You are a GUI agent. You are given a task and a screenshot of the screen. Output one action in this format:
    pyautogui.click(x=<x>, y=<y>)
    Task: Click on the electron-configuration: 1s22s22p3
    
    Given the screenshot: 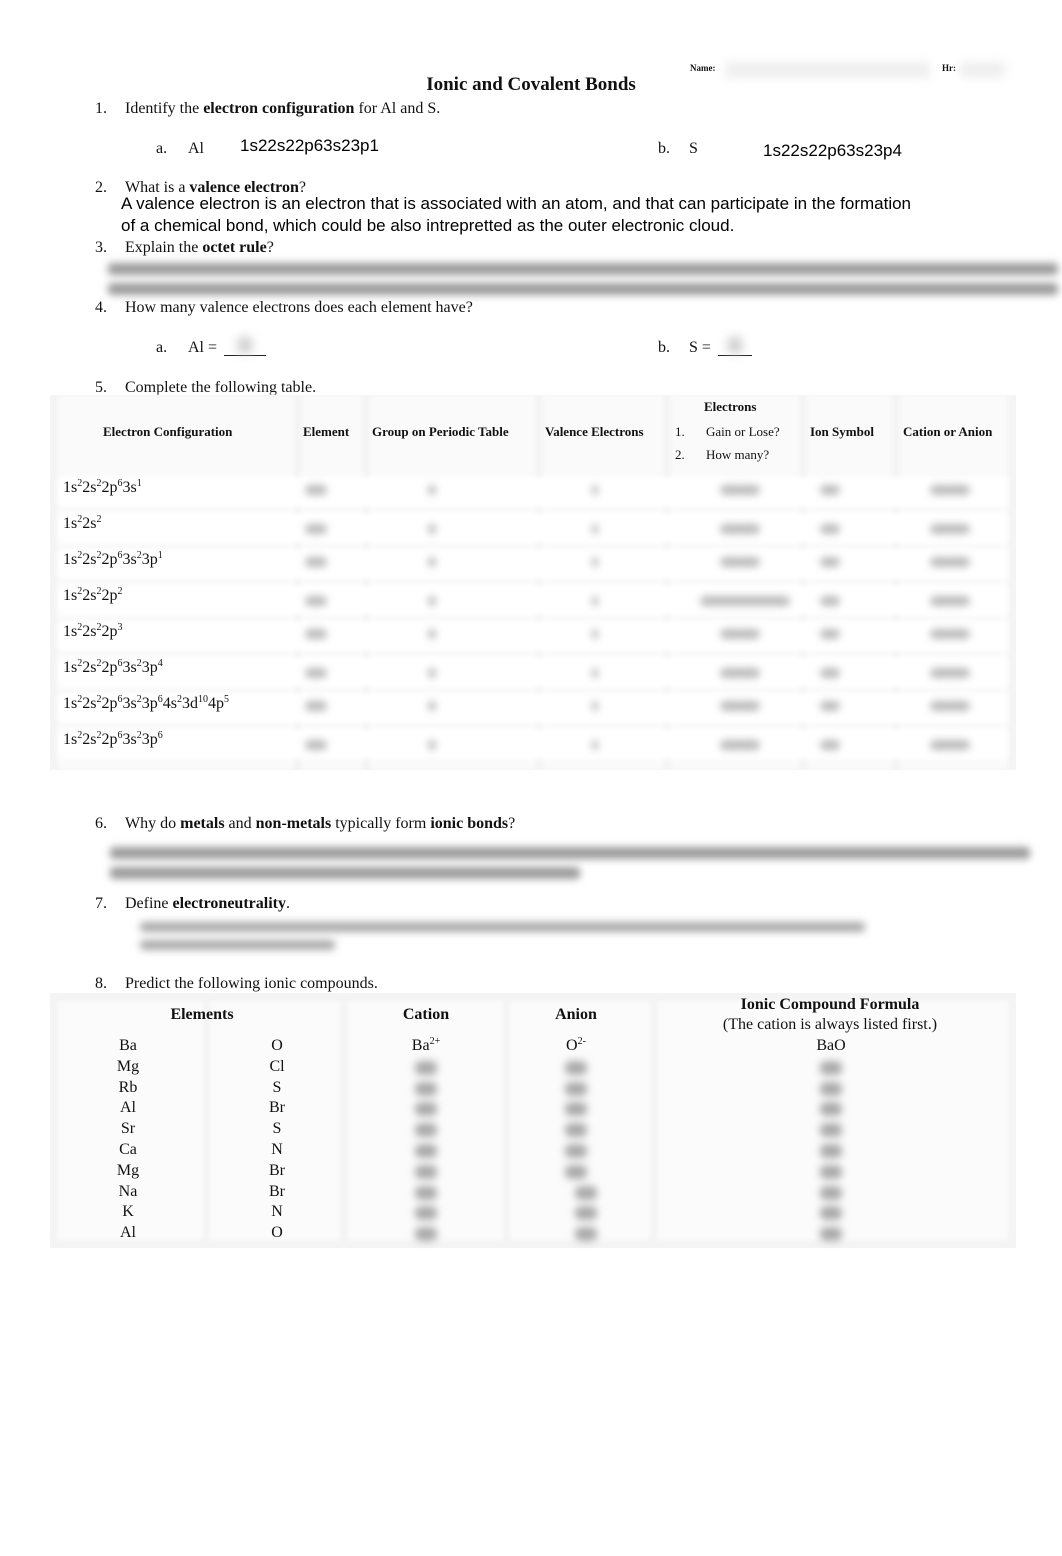 What is the action you would take?
    pyautogui.click(x=92, y=632)
    